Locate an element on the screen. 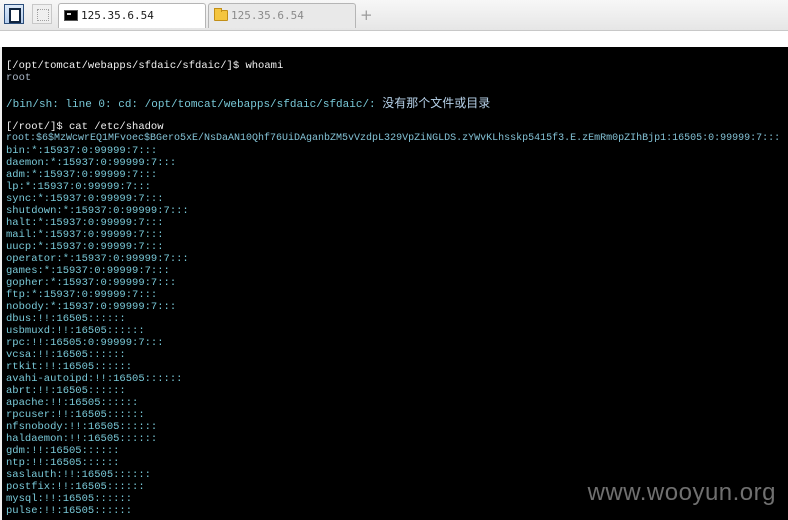  terminal-error-message: 没有那个文件或目录 is located at coordinates (436, 103).